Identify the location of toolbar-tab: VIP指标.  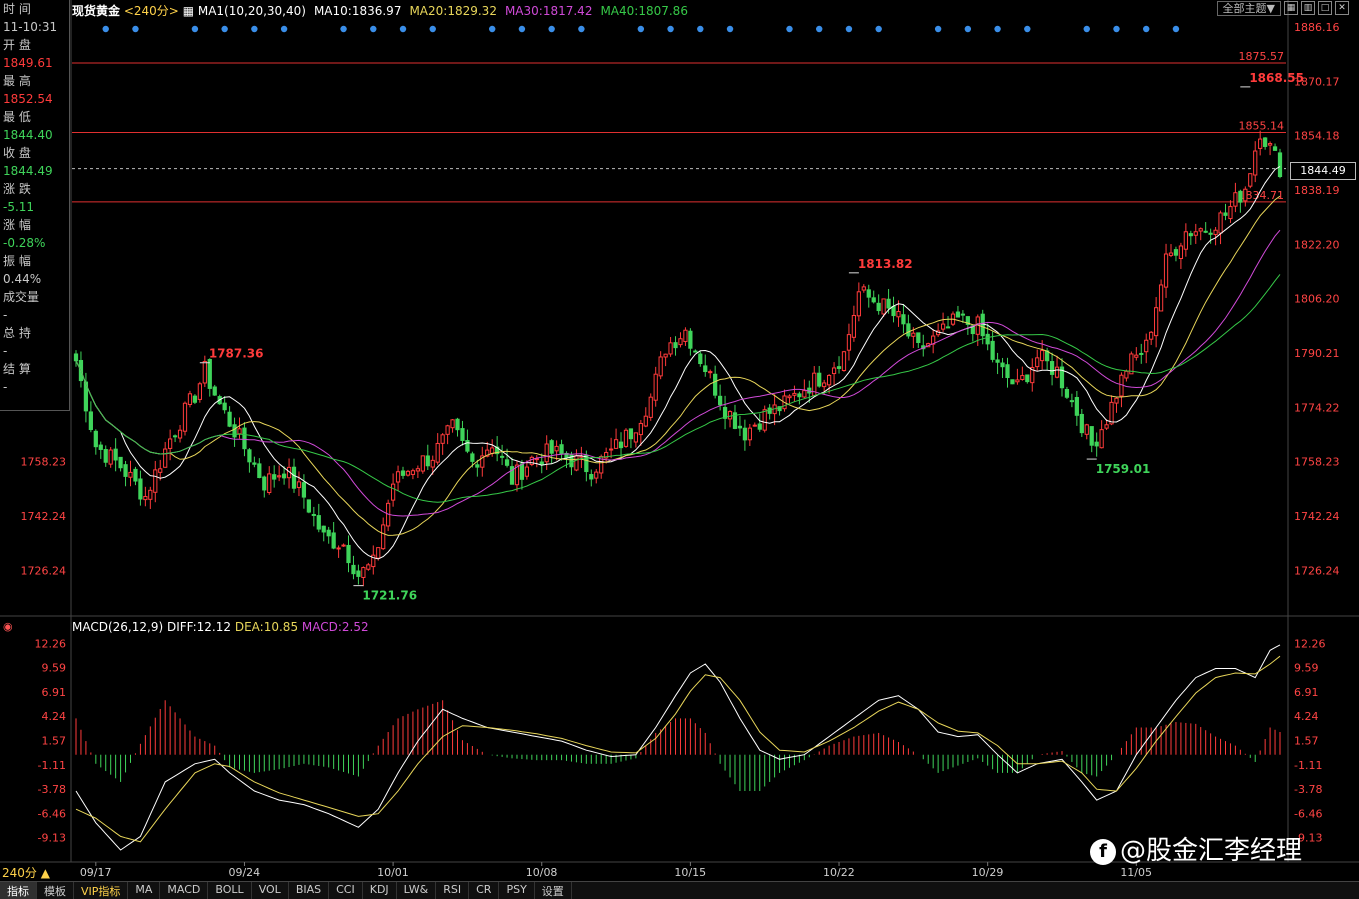
(101, 890).